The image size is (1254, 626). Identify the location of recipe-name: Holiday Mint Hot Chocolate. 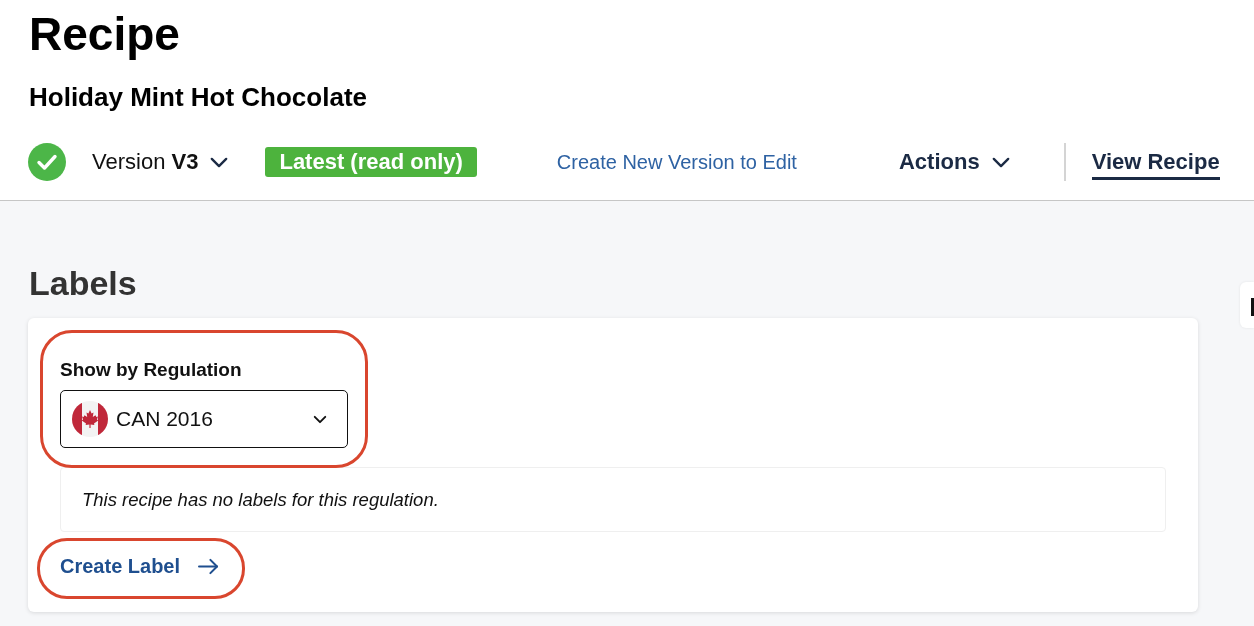
(198, 97).